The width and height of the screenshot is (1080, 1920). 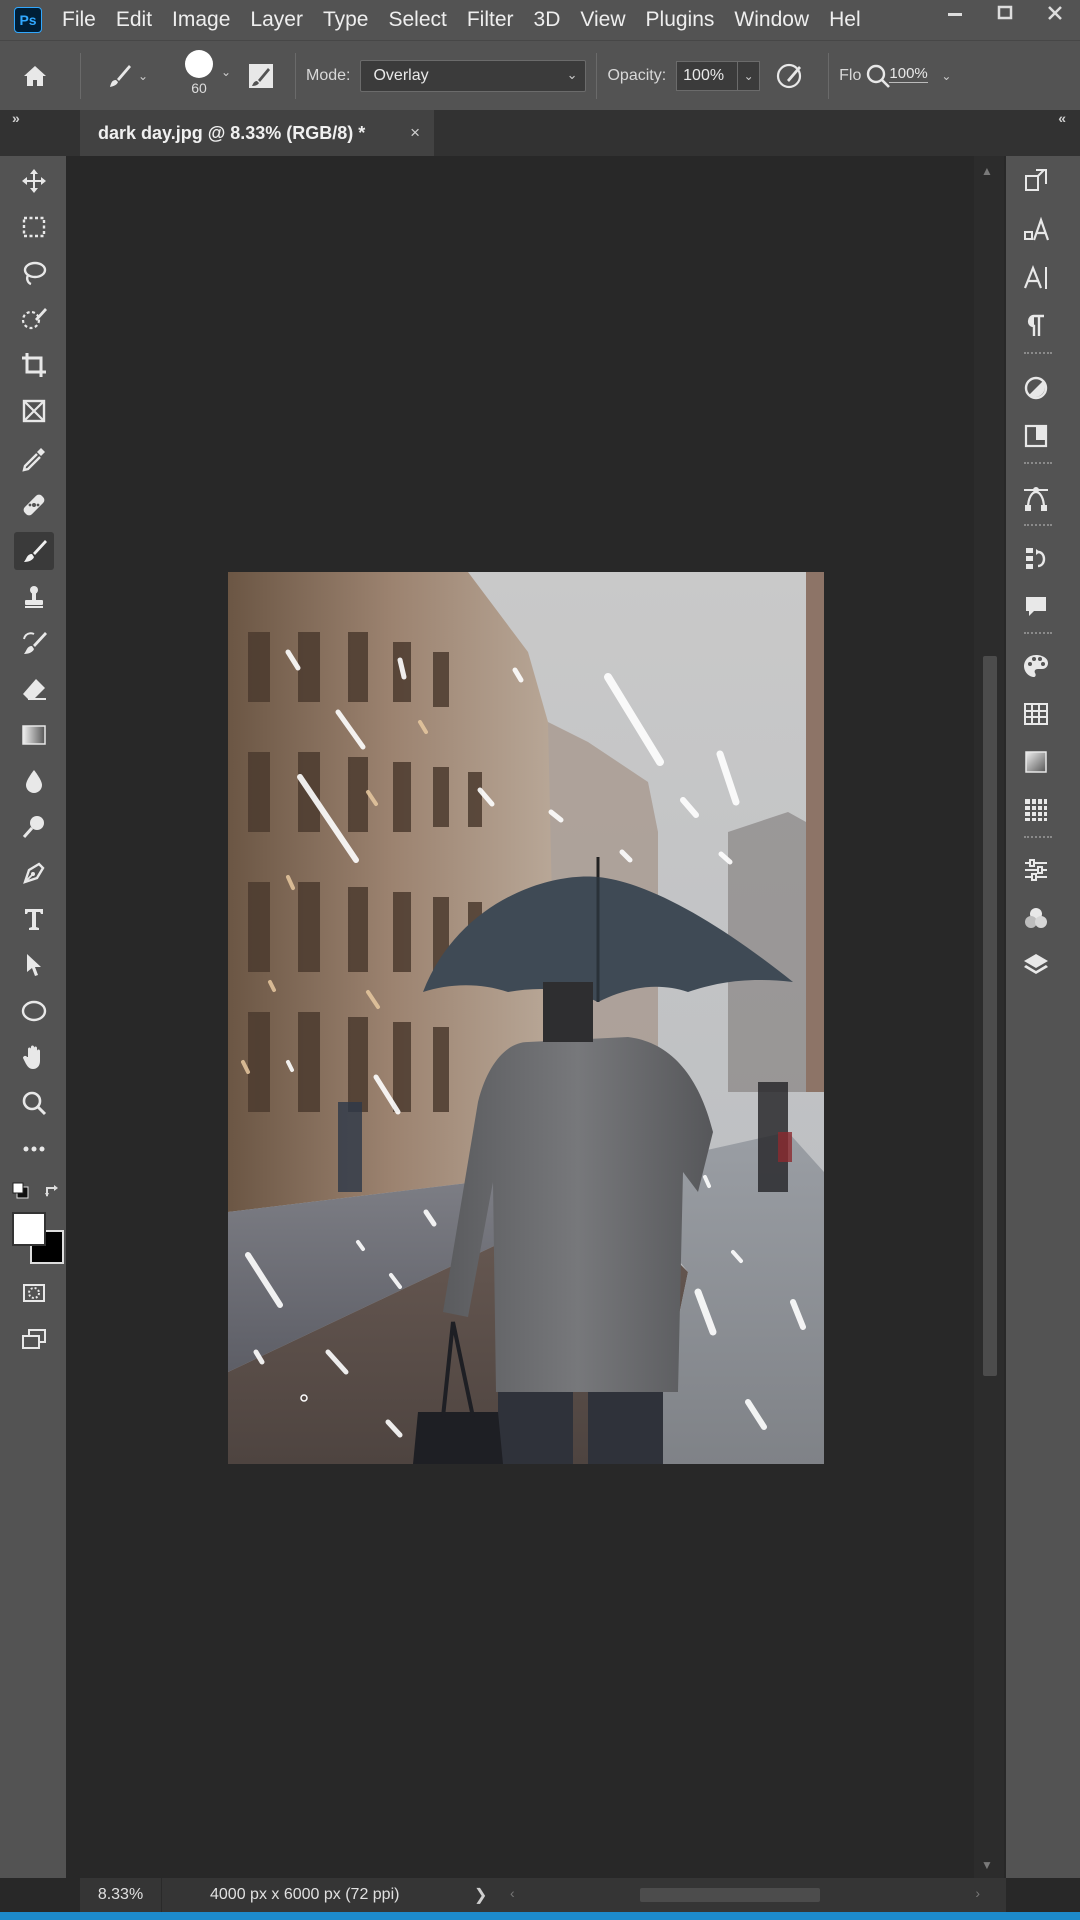 I want to click on more-tools-button, so click(x=34, y=1149).